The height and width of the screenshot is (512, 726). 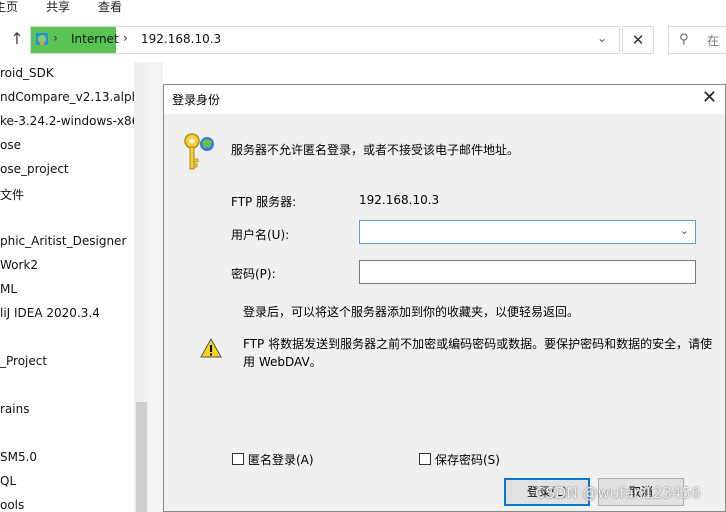 What do you see at coordinates (110, 7) in the screenshot?
I see `tab-view: 查看` at bounding box center [110, 7].